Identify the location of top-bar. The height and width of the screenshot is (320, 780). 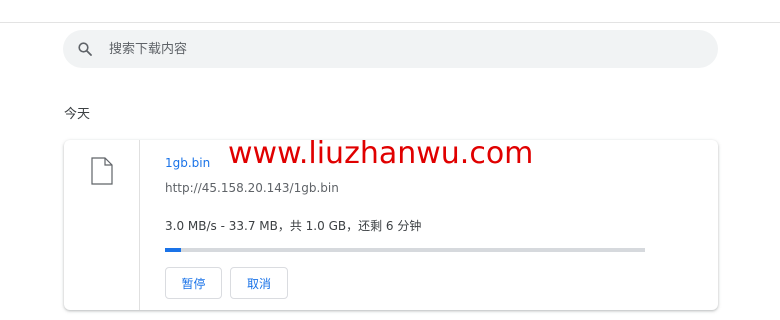
(390, 11).